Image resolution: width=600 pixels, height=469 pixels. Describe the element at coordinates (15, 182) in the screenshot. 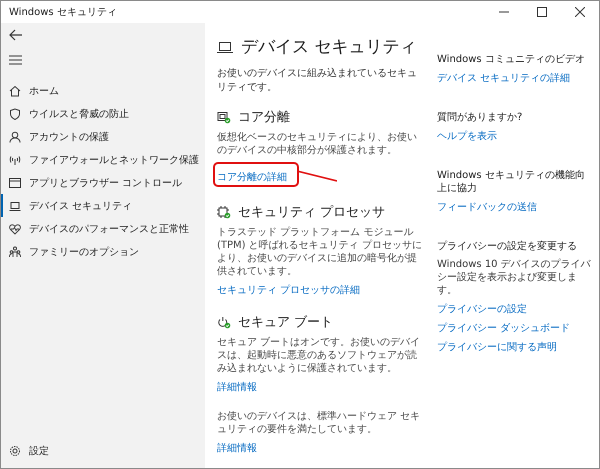

I see `window-icon` at that location.